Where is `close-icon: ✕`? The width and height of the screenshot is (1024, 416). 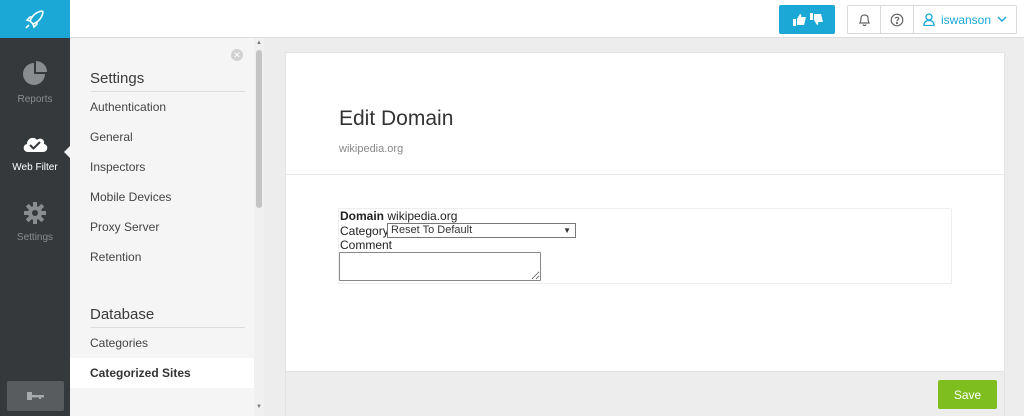 close-icon: ✕ is located at coordinates (237, 54).